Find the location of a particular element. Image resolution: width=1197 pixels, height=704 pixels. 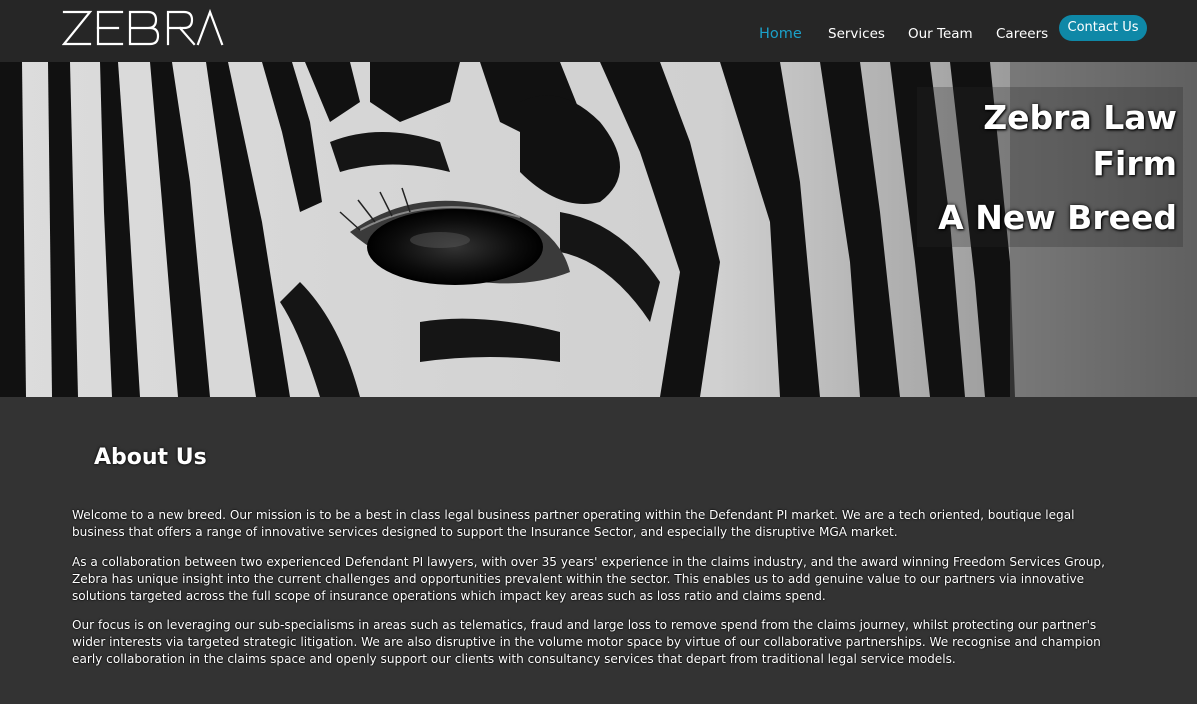

zebra-logo is located at coordinates (143, 28).